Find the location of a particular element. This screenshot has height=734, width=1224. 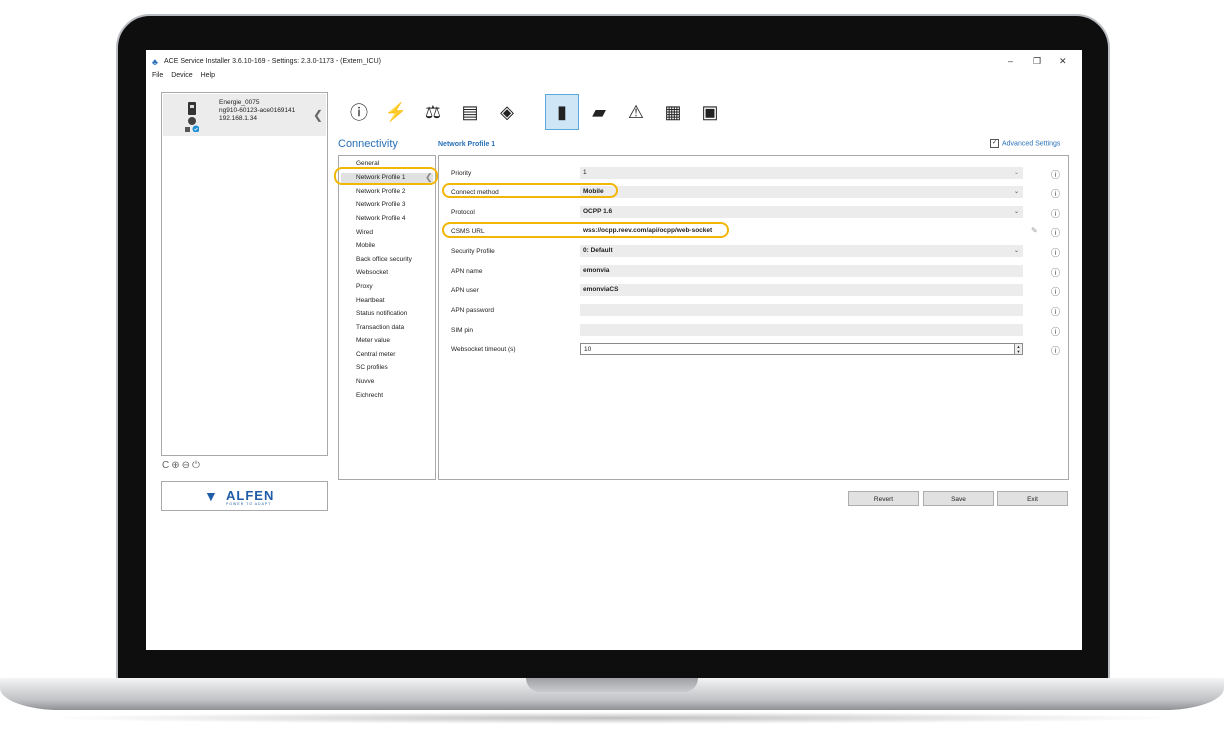

laptop-notch is located at coordinates (612, 685).